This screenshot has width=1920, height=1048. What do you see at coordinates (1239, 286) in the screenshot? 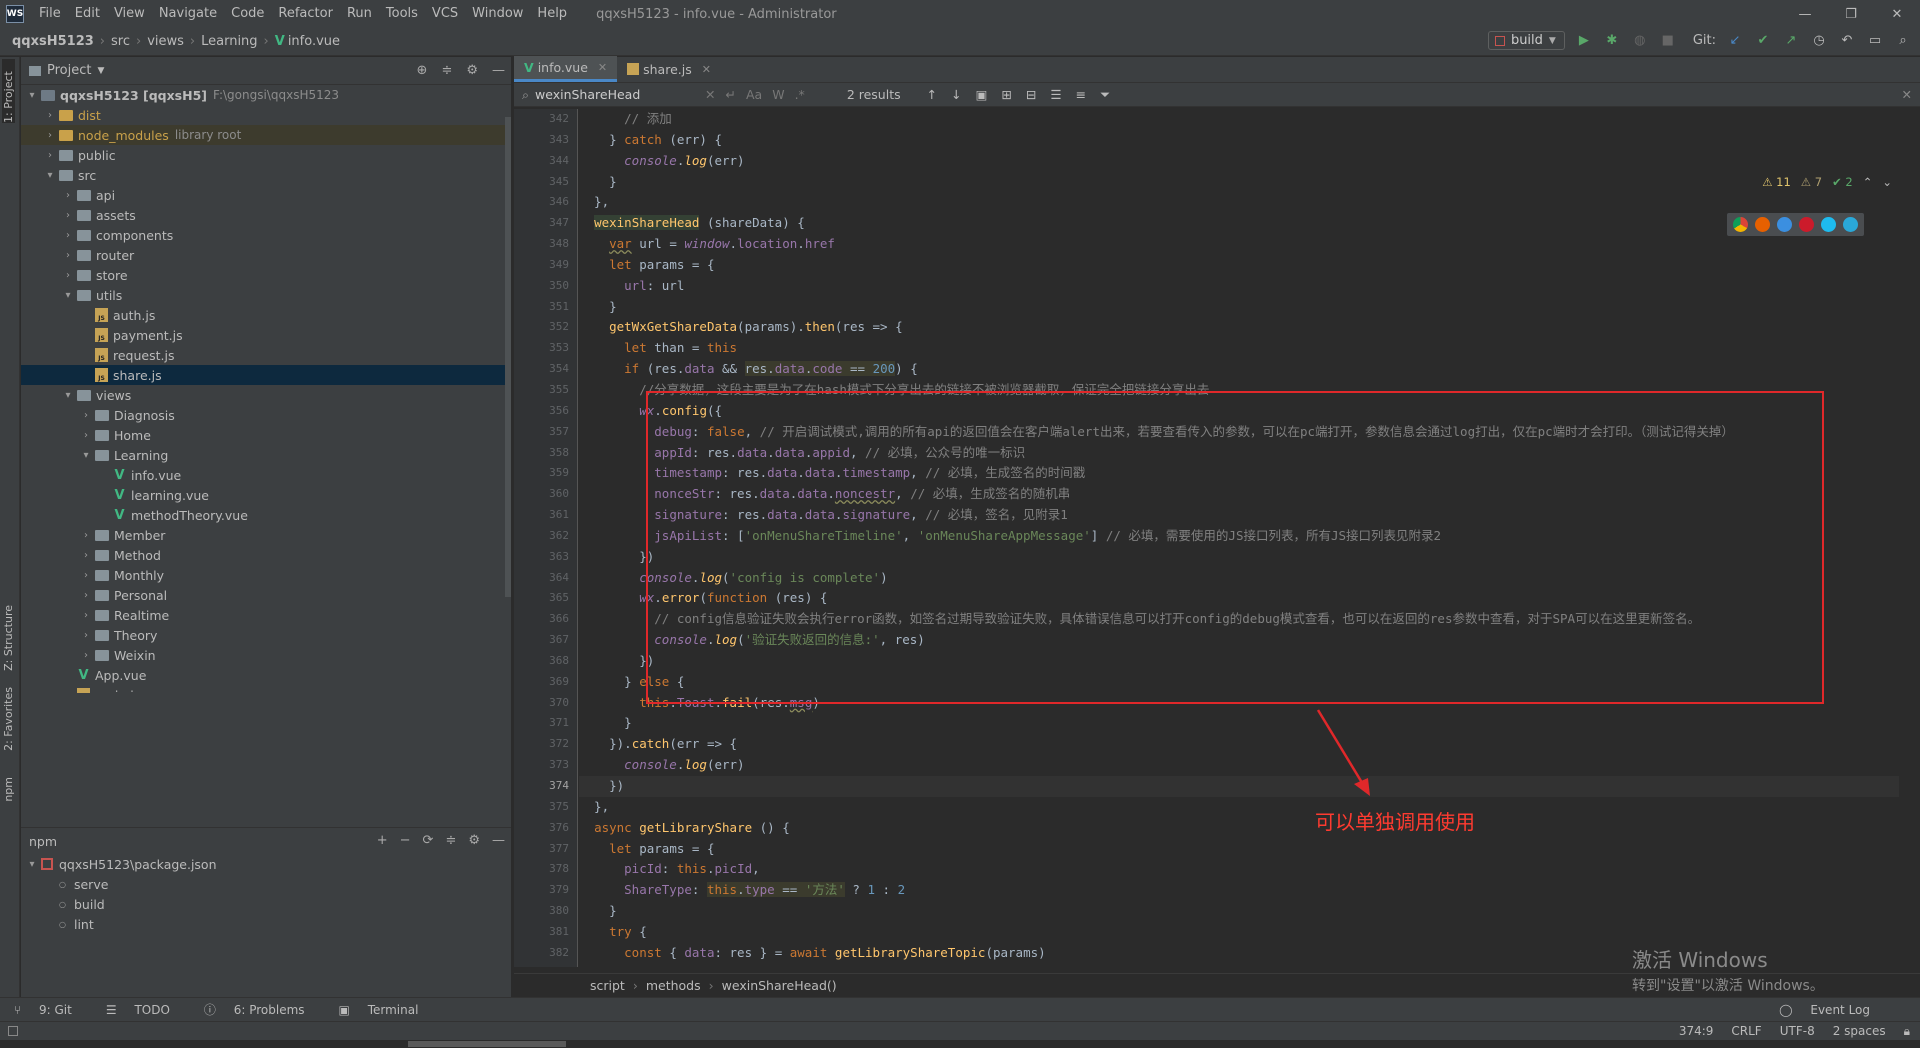
I see `code-line: url` at bounding box center [1239, 286].